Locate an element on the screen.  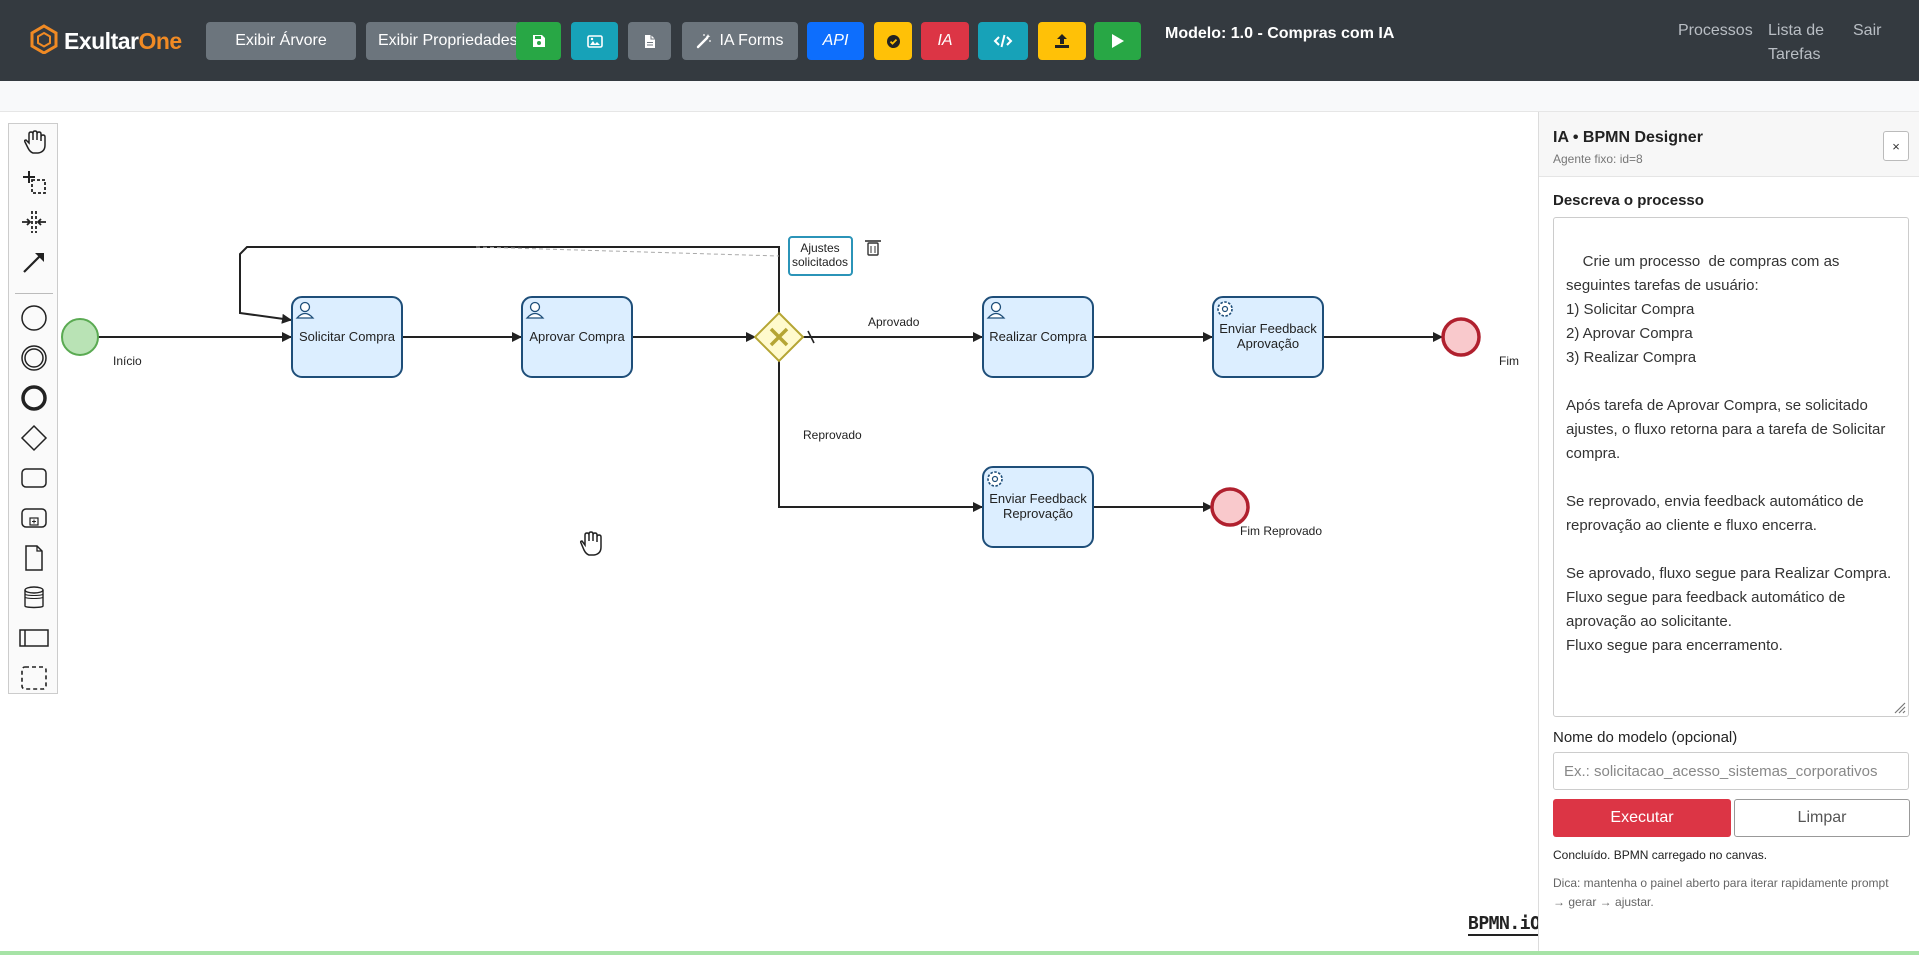
show-properties-button: Exibir Propriedades is located at coordinates (443, 41).